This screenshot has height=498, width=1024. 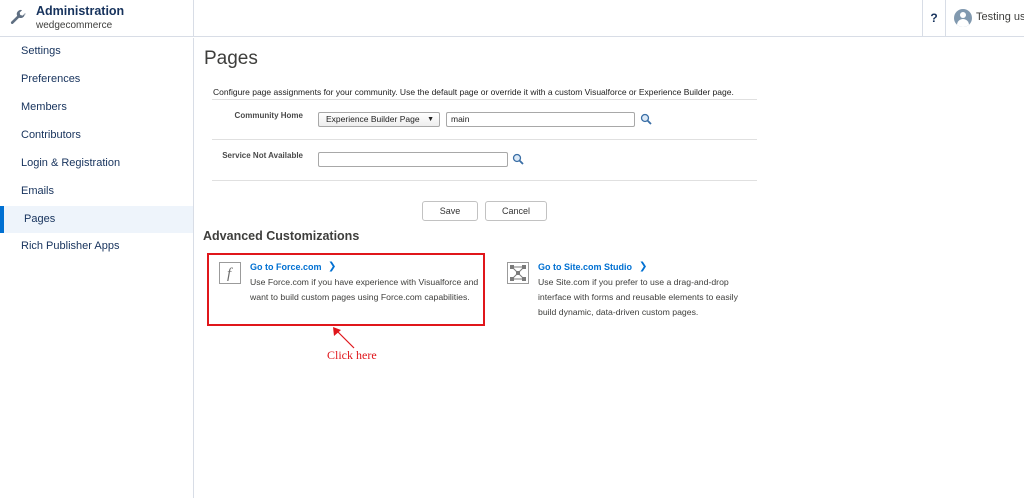 What do you see at coordinates (430, 119) in the screenshot?
I see `dropdown-caret-icon: ▼` at bounding box center [430, 119].